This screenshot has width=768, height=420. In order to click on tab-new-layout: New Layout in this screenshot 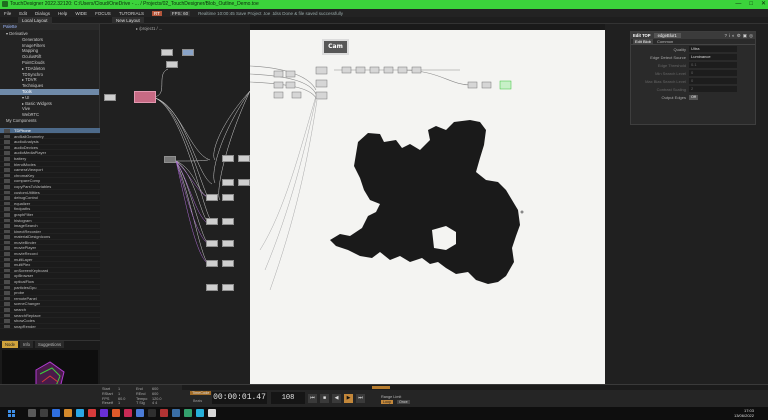, I will do `click(128, 20)`.